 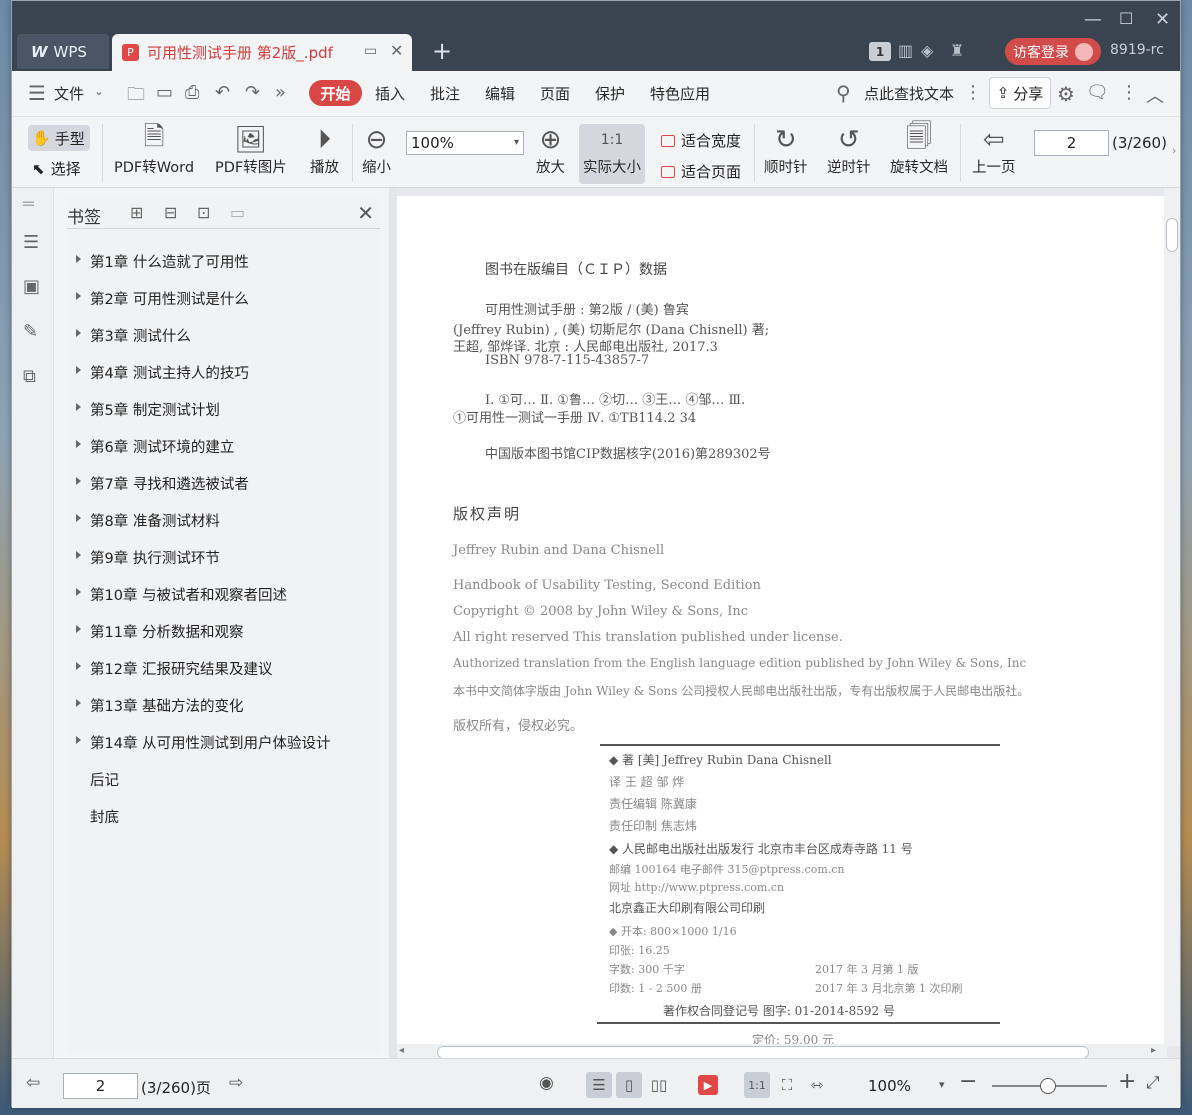 What do you see at coordinates (905, 50) in the screenshot?
I see `layout-icon: ▥` at bounding box center [905, 50].